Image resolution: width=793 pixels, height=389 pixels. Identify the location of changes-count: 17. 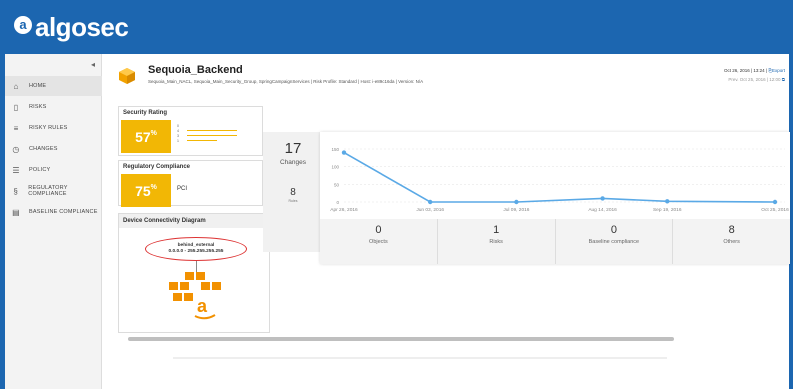
(293, 148).